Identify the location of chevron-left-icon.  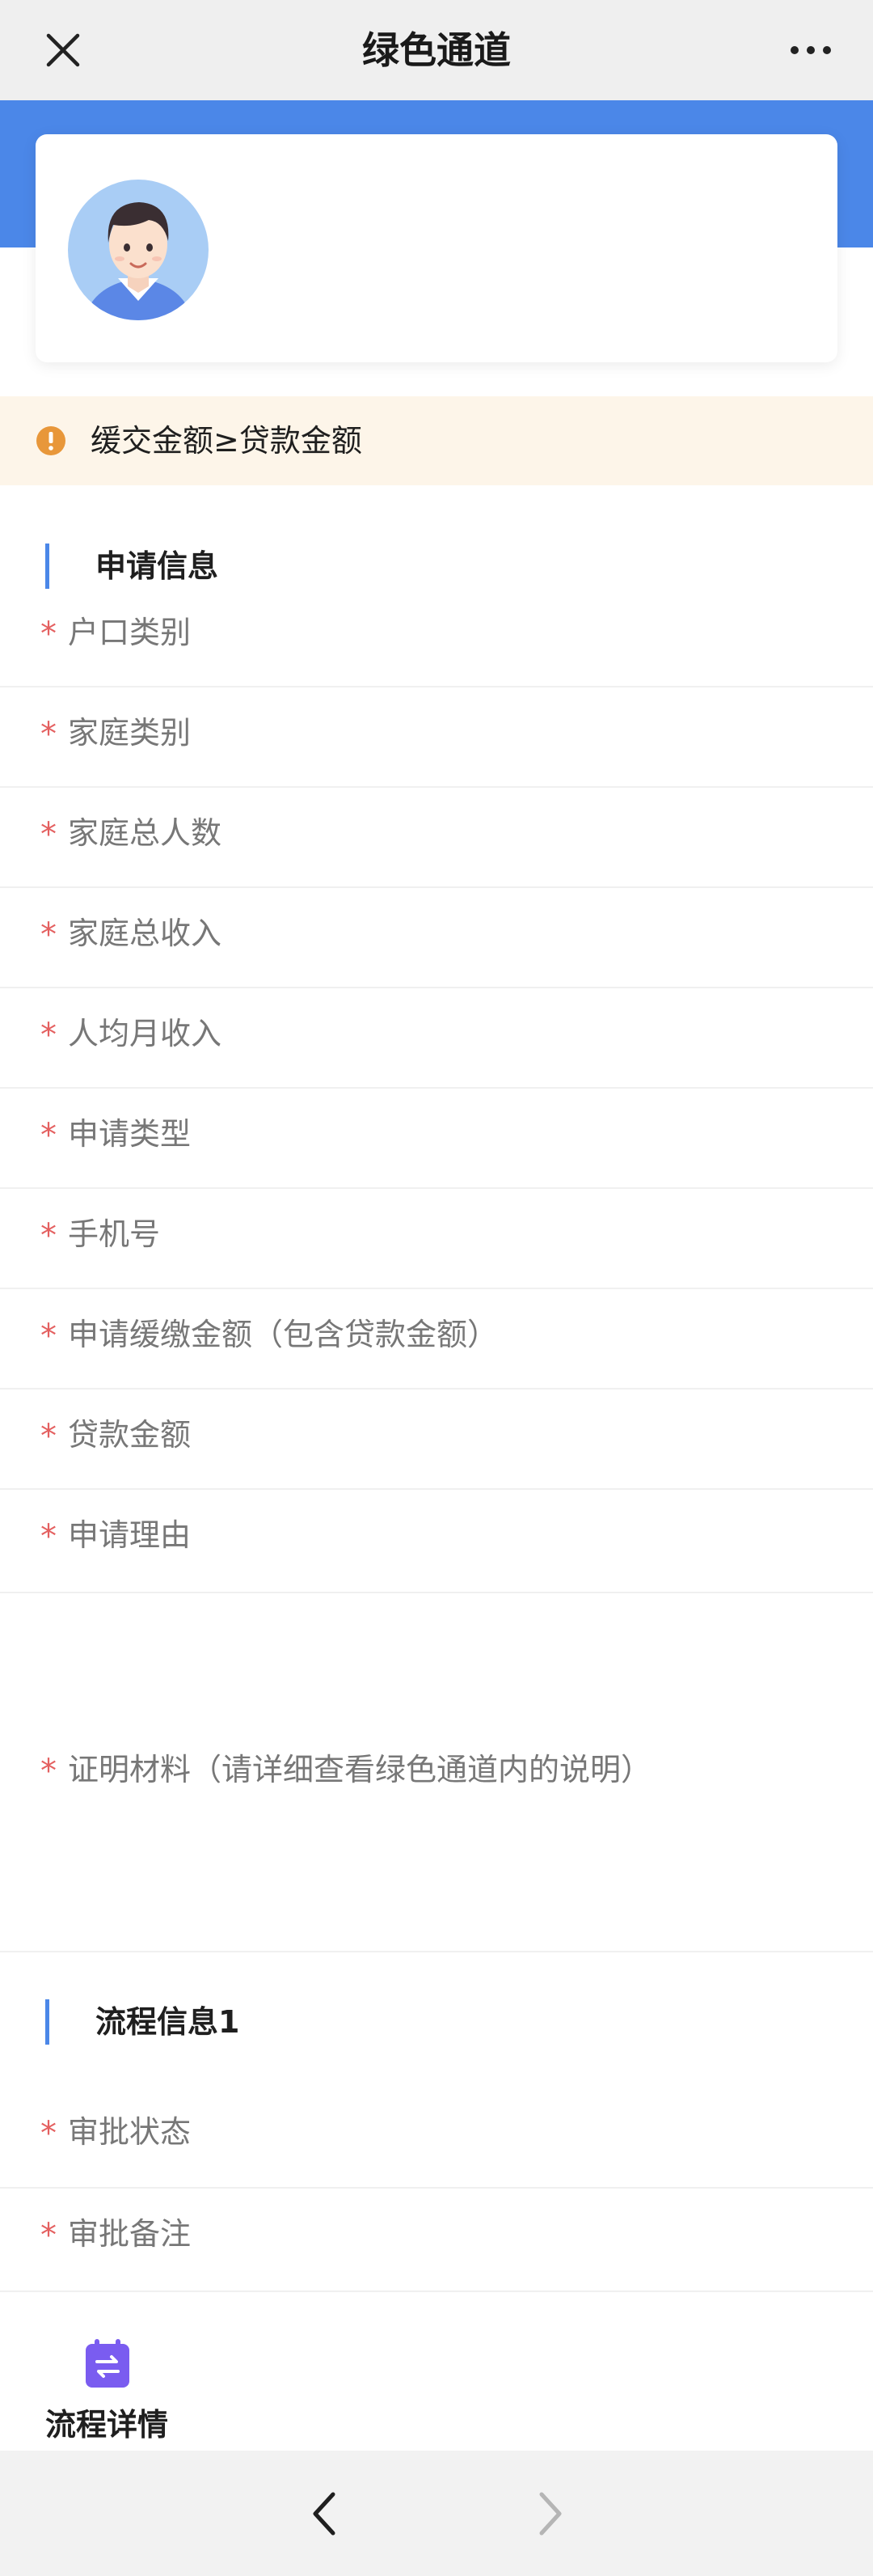
(325, 2514).